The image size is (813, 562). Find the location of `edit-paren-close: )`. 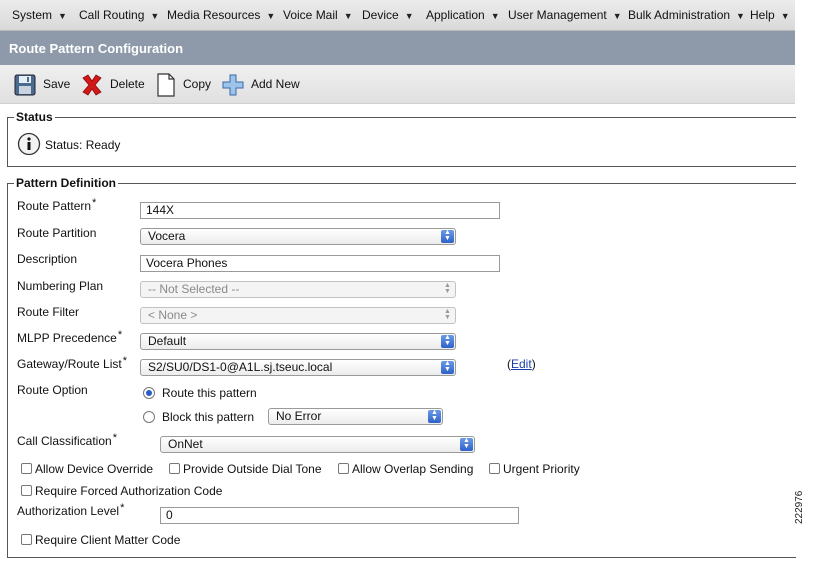

edit-paren-close: ) is located at coordinates (533, 364).